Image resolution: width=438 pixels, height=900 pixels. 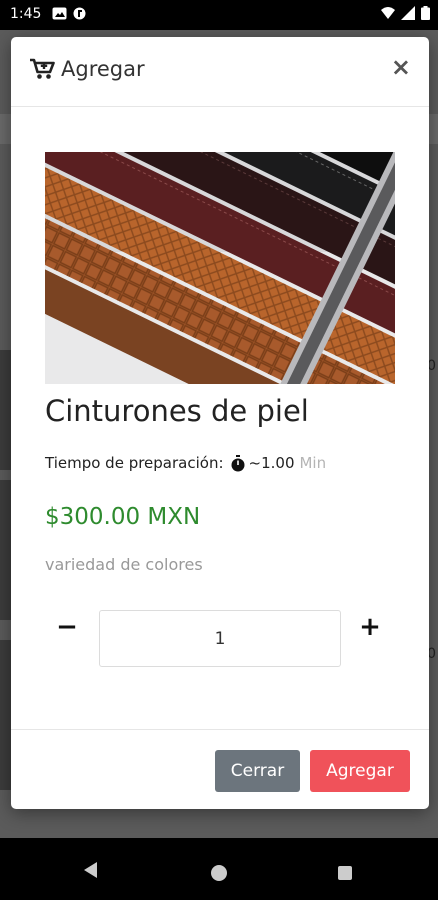 What do you see at coordinates (124, 564) in the screenshot?
I see `product-description: variedad de colores` at bounding box center [124, 564].